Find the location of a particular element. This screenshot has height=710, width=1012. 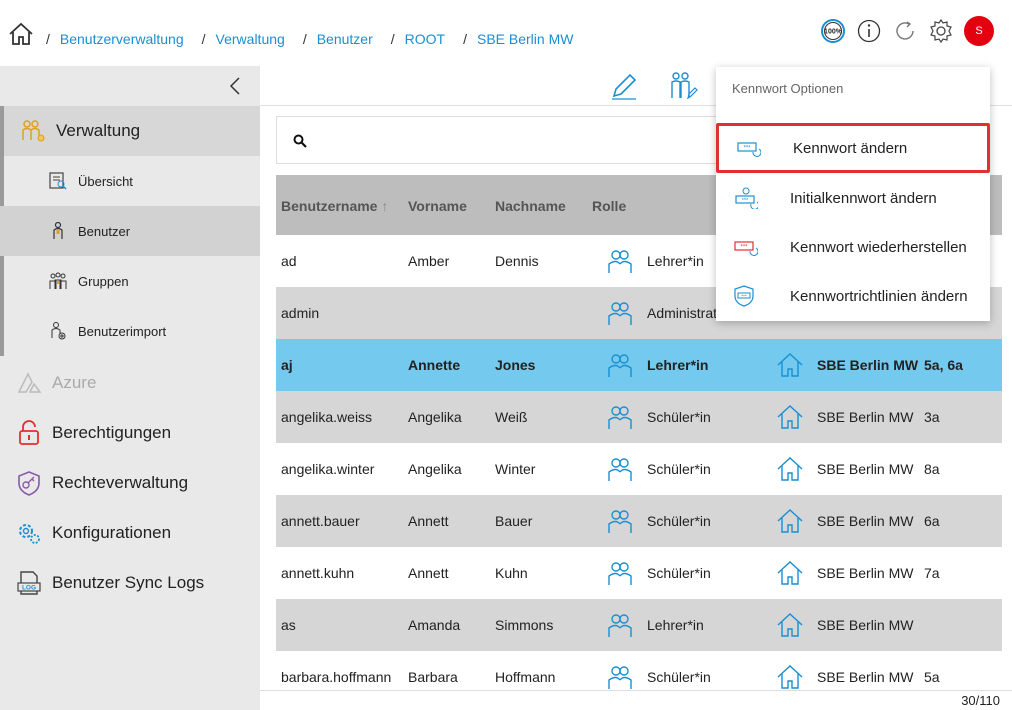

nav-konfigurationen: Konfigurationen is located at coordinates (130, 533).